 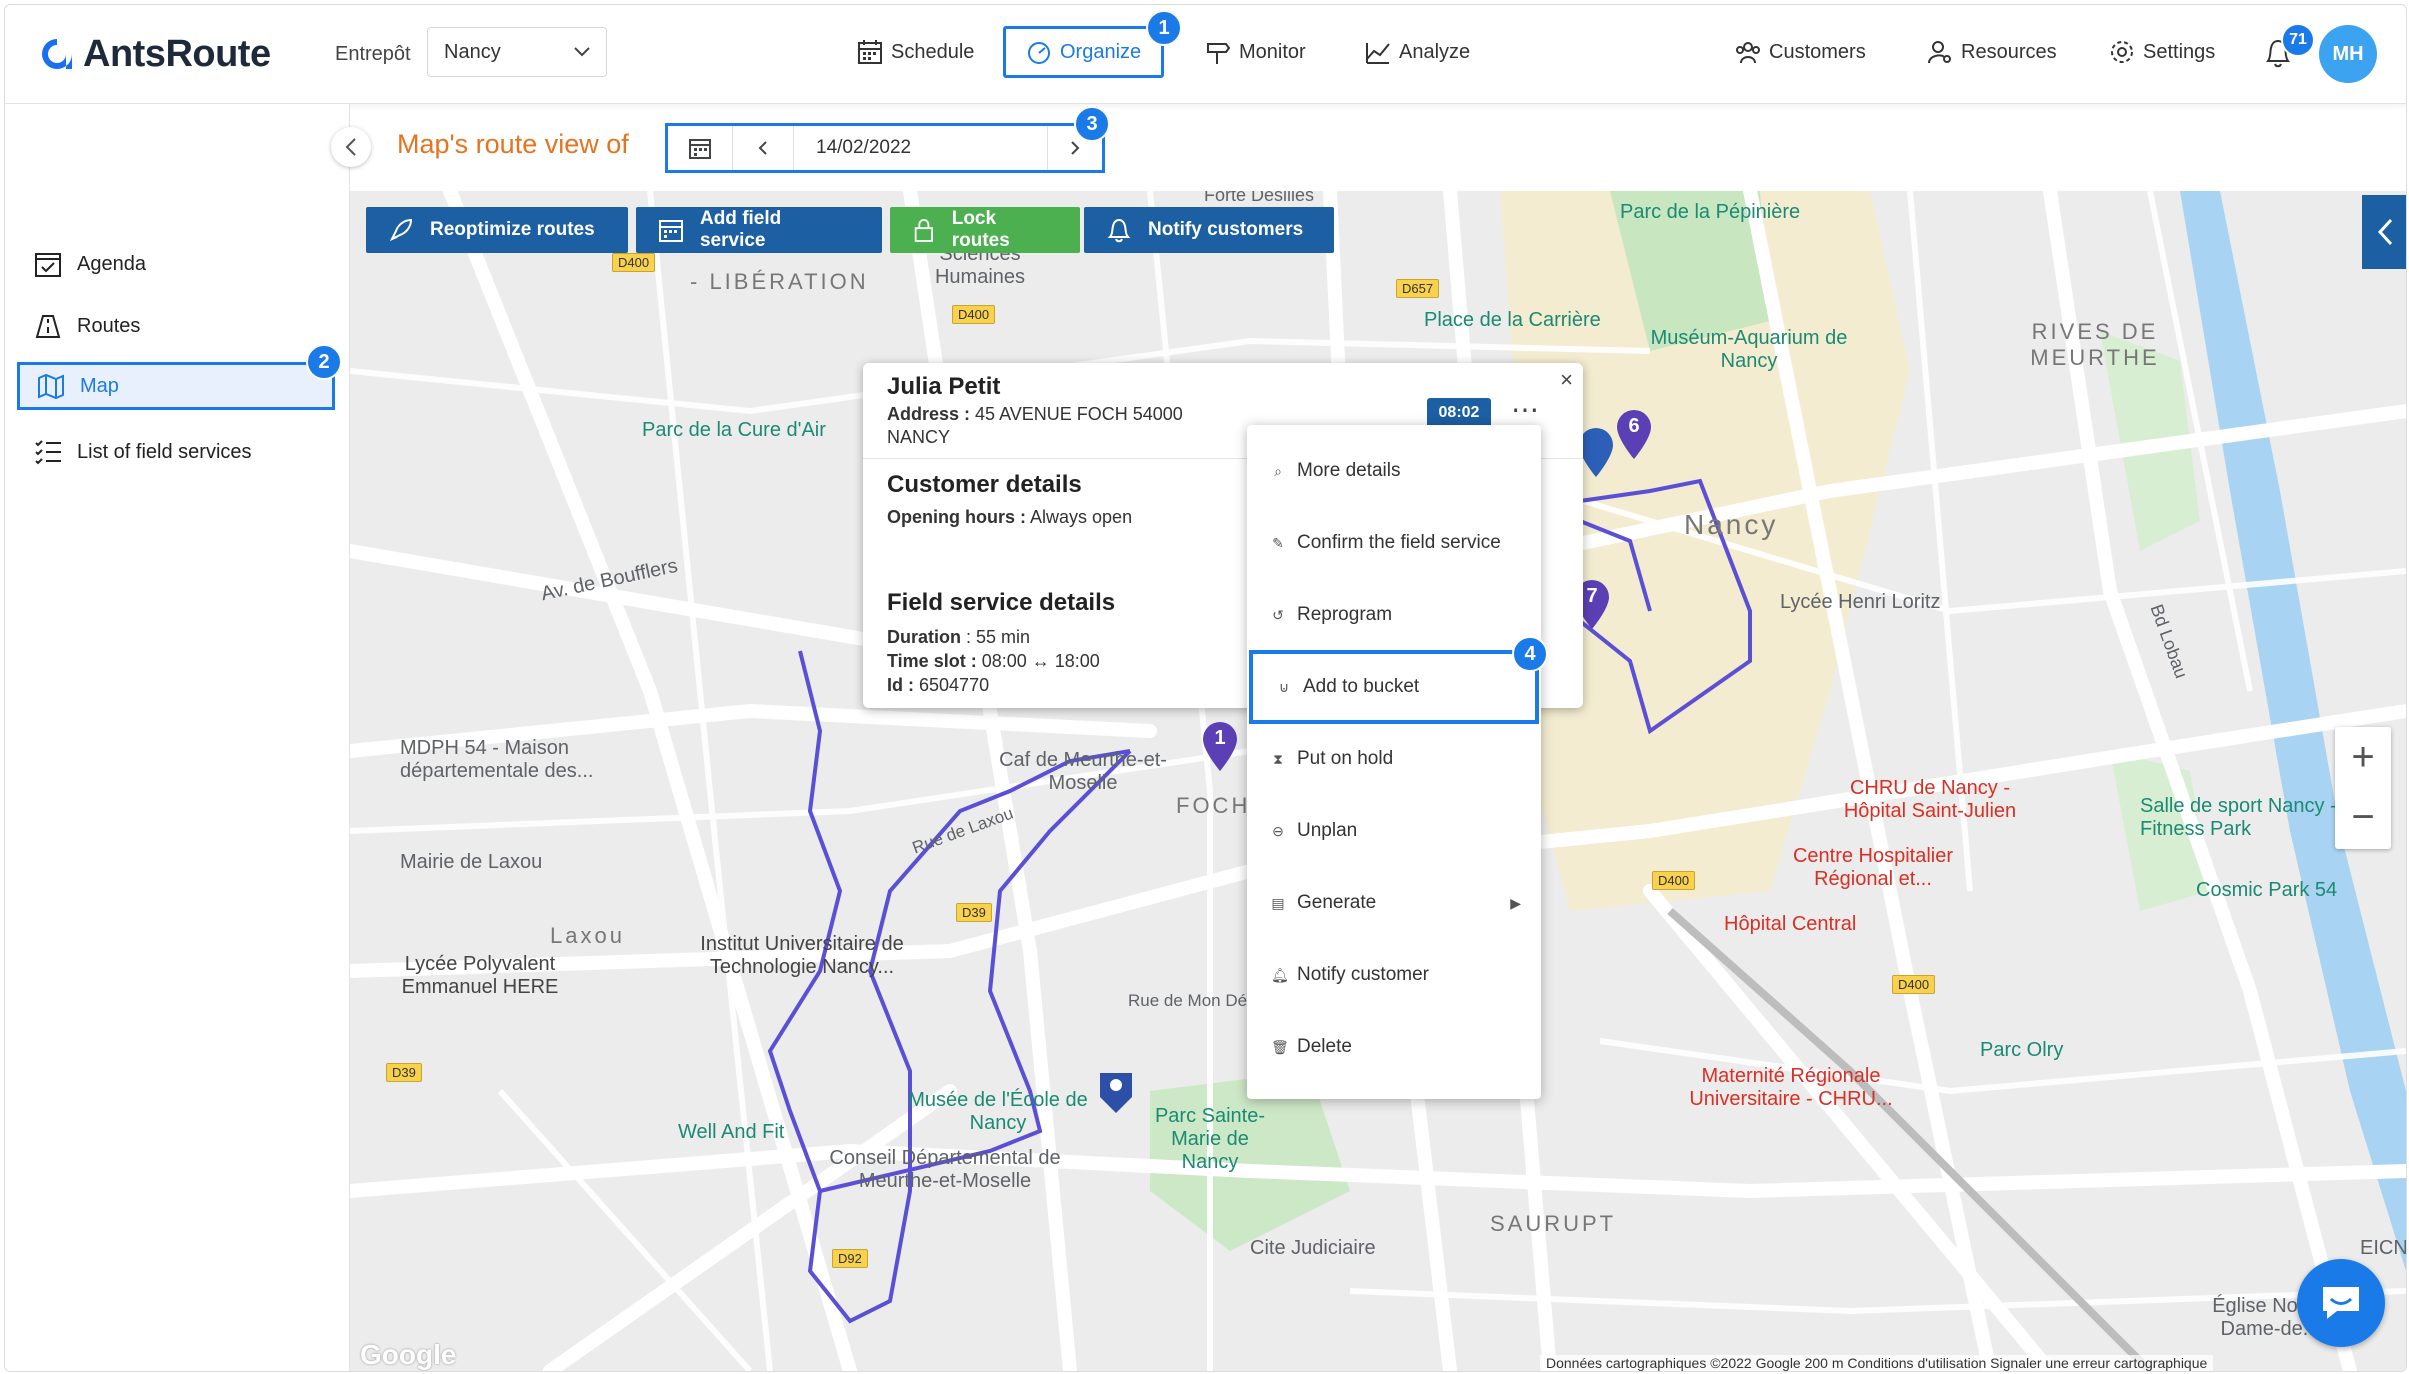 What do you see at coordinates (513, 144) in the screenshot?
I see `map-route-view-title: Map's route view of` at bounding box center [513, 144].